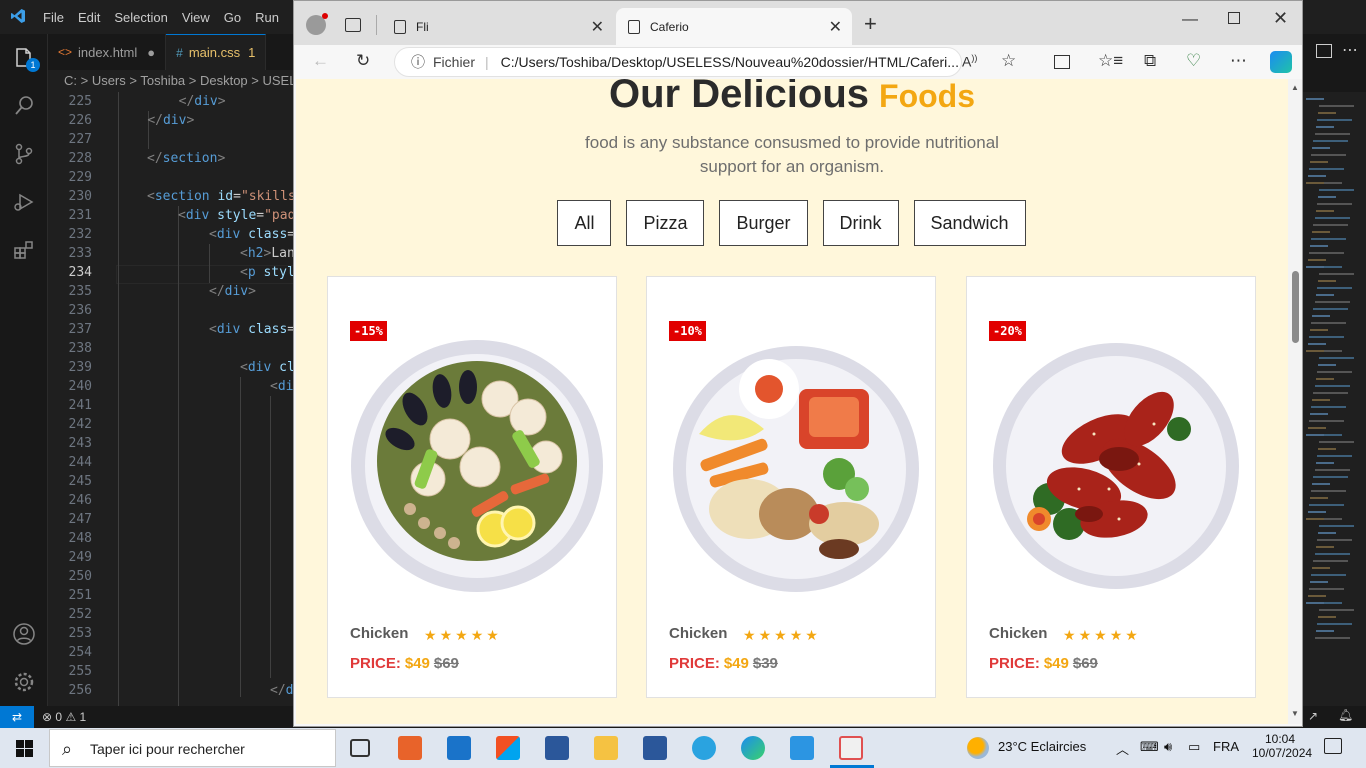  I want to click on search-icon, so click(24, 106).